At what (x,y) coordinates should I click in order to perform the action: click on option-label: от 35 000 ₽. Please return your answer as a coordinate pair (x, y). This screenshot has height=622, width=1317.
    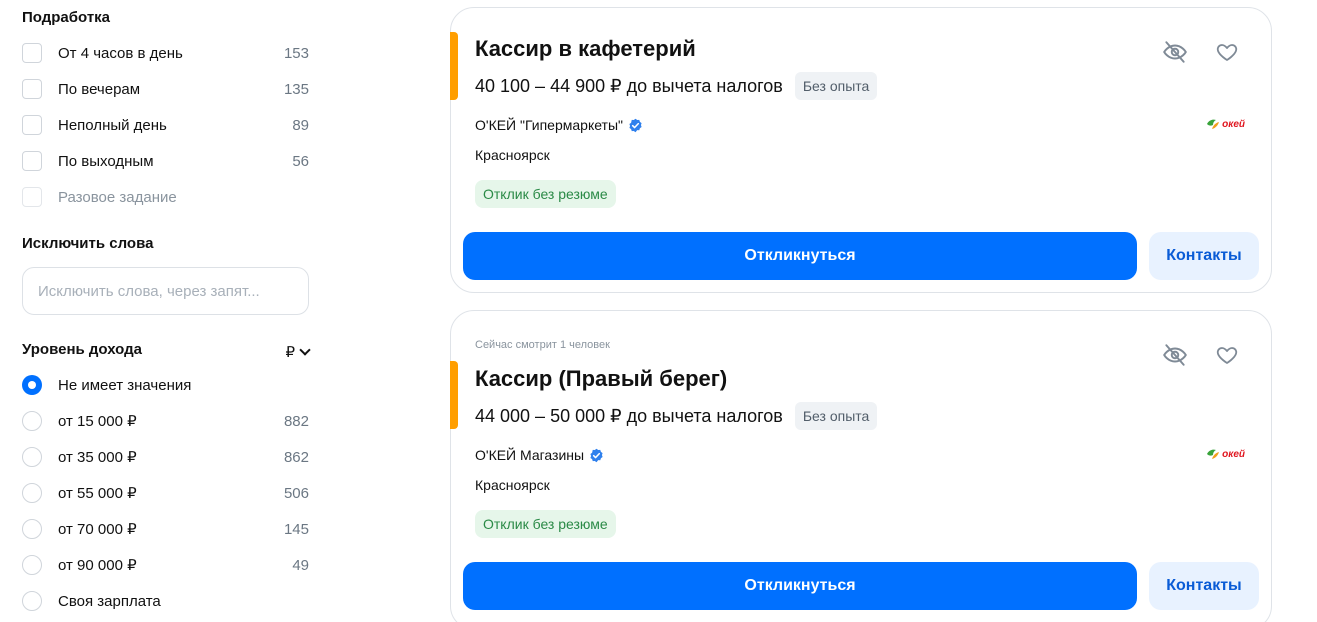
    Looking at the image, I should click on (97, 457).